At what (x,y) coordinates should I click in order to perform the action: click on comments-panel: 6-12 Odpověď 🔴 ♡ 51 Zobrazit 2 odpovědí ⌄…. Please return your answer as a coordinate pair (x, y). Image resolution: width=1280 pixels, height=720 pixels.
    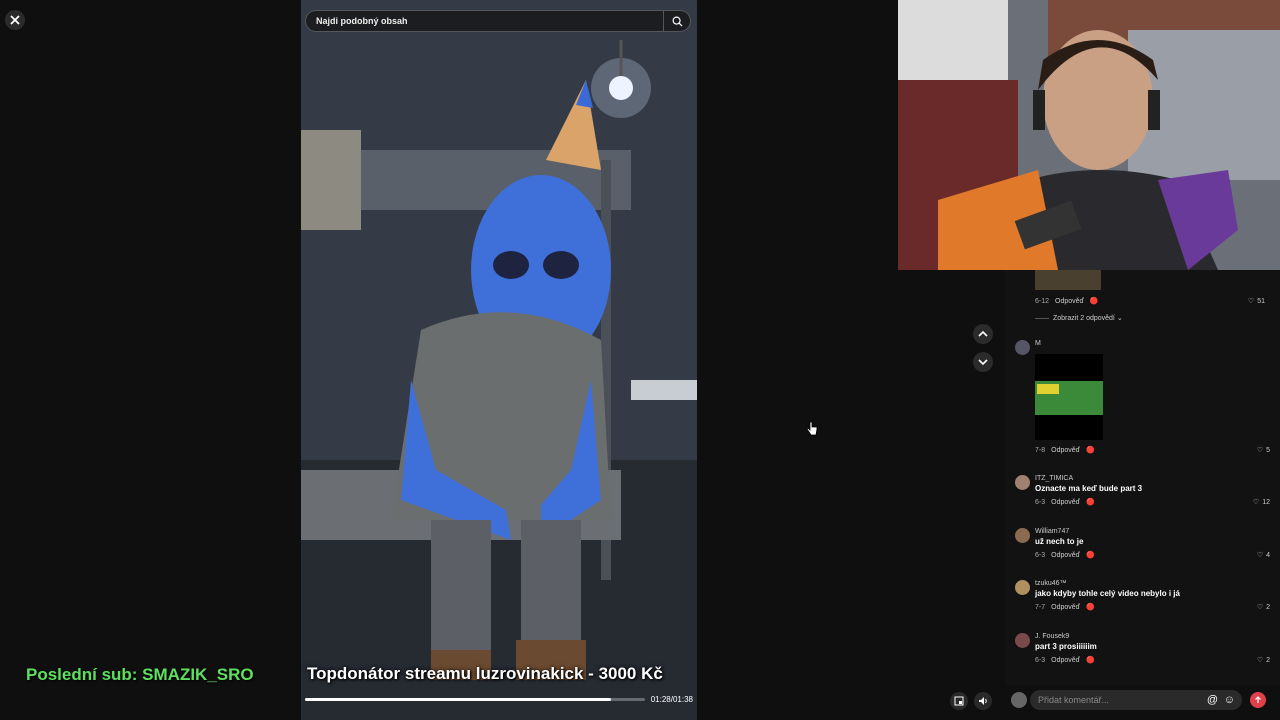
    Looking at the image, I should click on (1142, 477).